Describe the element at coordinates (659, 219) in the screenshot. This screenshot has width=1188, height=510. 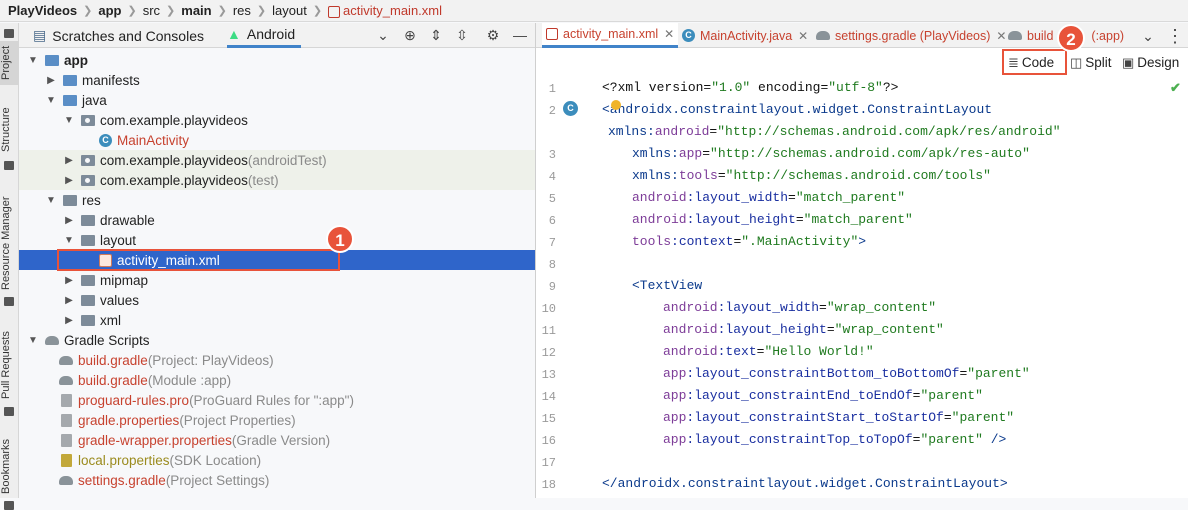
I see `code-token: android` at that location.